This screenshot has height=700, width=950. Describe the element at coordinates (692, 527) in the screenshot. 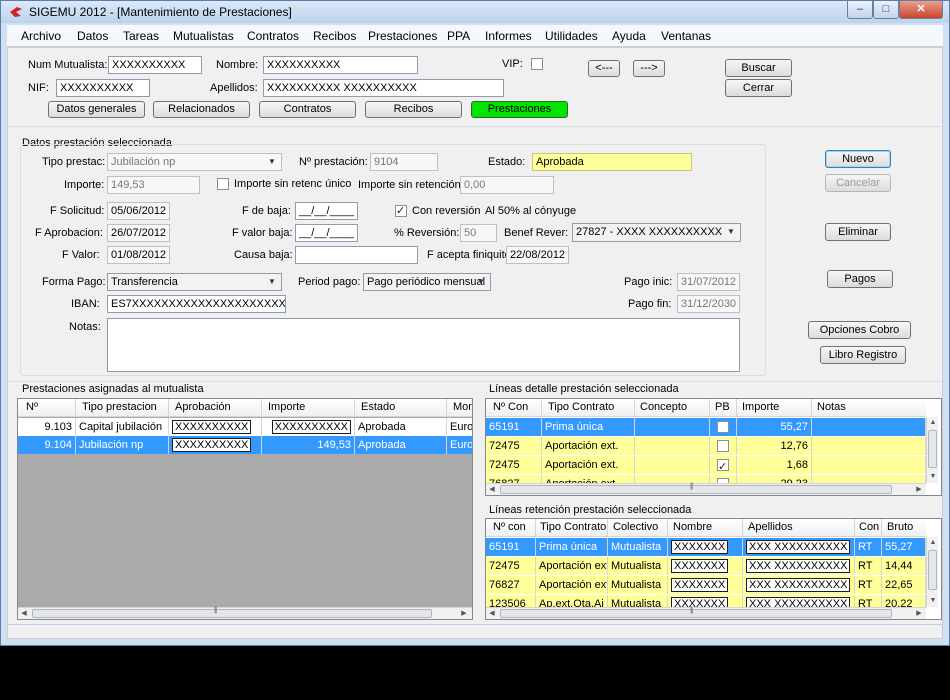

I see `col-header-nombre: Nombre` at that location.